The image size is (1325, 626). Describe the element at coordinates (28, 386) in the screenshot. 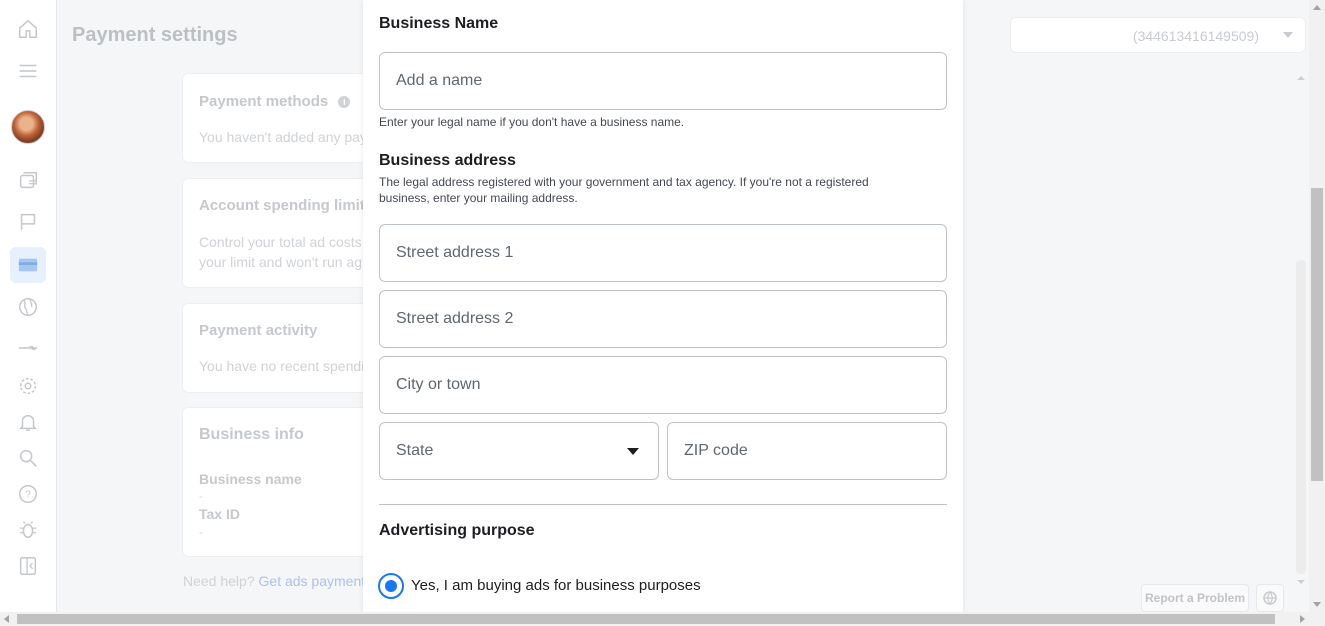

I see `settings-icon` at that location.